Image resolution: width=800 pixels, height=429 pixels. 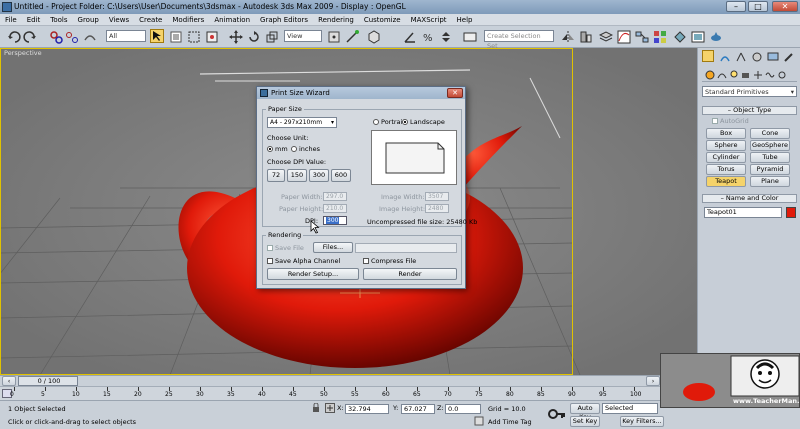 I want to click on menu-group: Group, so click(x=88, y=19).